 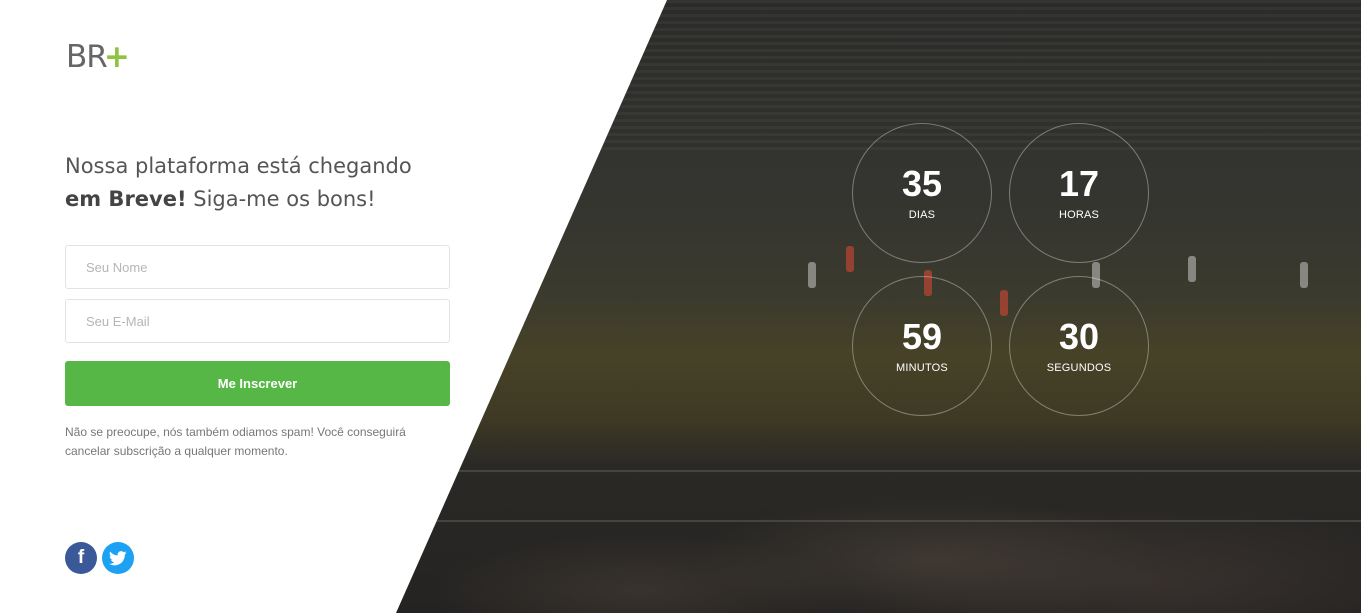 What do you see at coordinates (922, 215) in the screenshot?
I see `days-label: DIAS` at bounding box center [922, 215].